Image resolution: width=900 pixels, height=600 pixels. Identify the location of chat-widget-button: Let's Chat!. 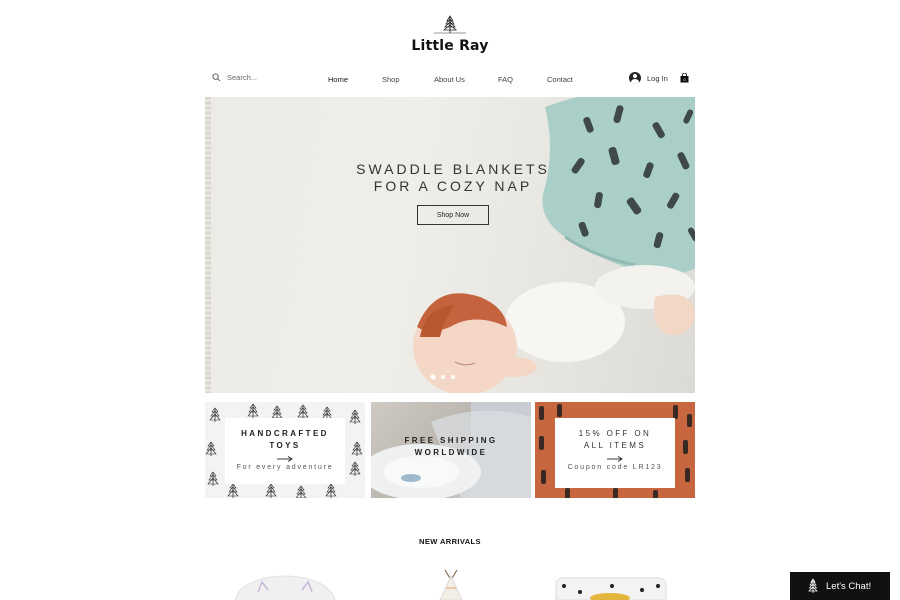
(840, 586).